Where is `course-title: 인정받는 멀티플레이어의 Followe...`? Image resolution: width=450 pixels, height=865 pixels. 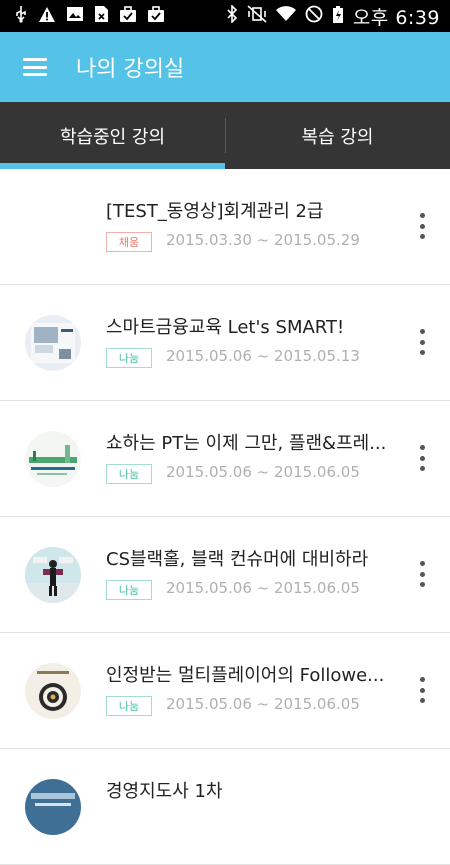
course-title: 인정받는 멀티플레이어의 Followe... is located at coordinates (245, 675).